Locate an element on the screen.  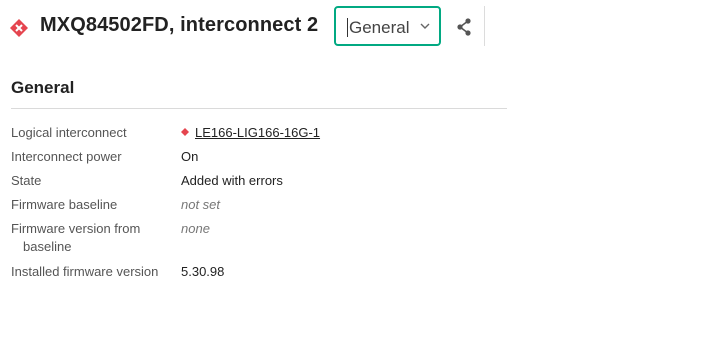
section-divider is located at coordinates (259, 108).